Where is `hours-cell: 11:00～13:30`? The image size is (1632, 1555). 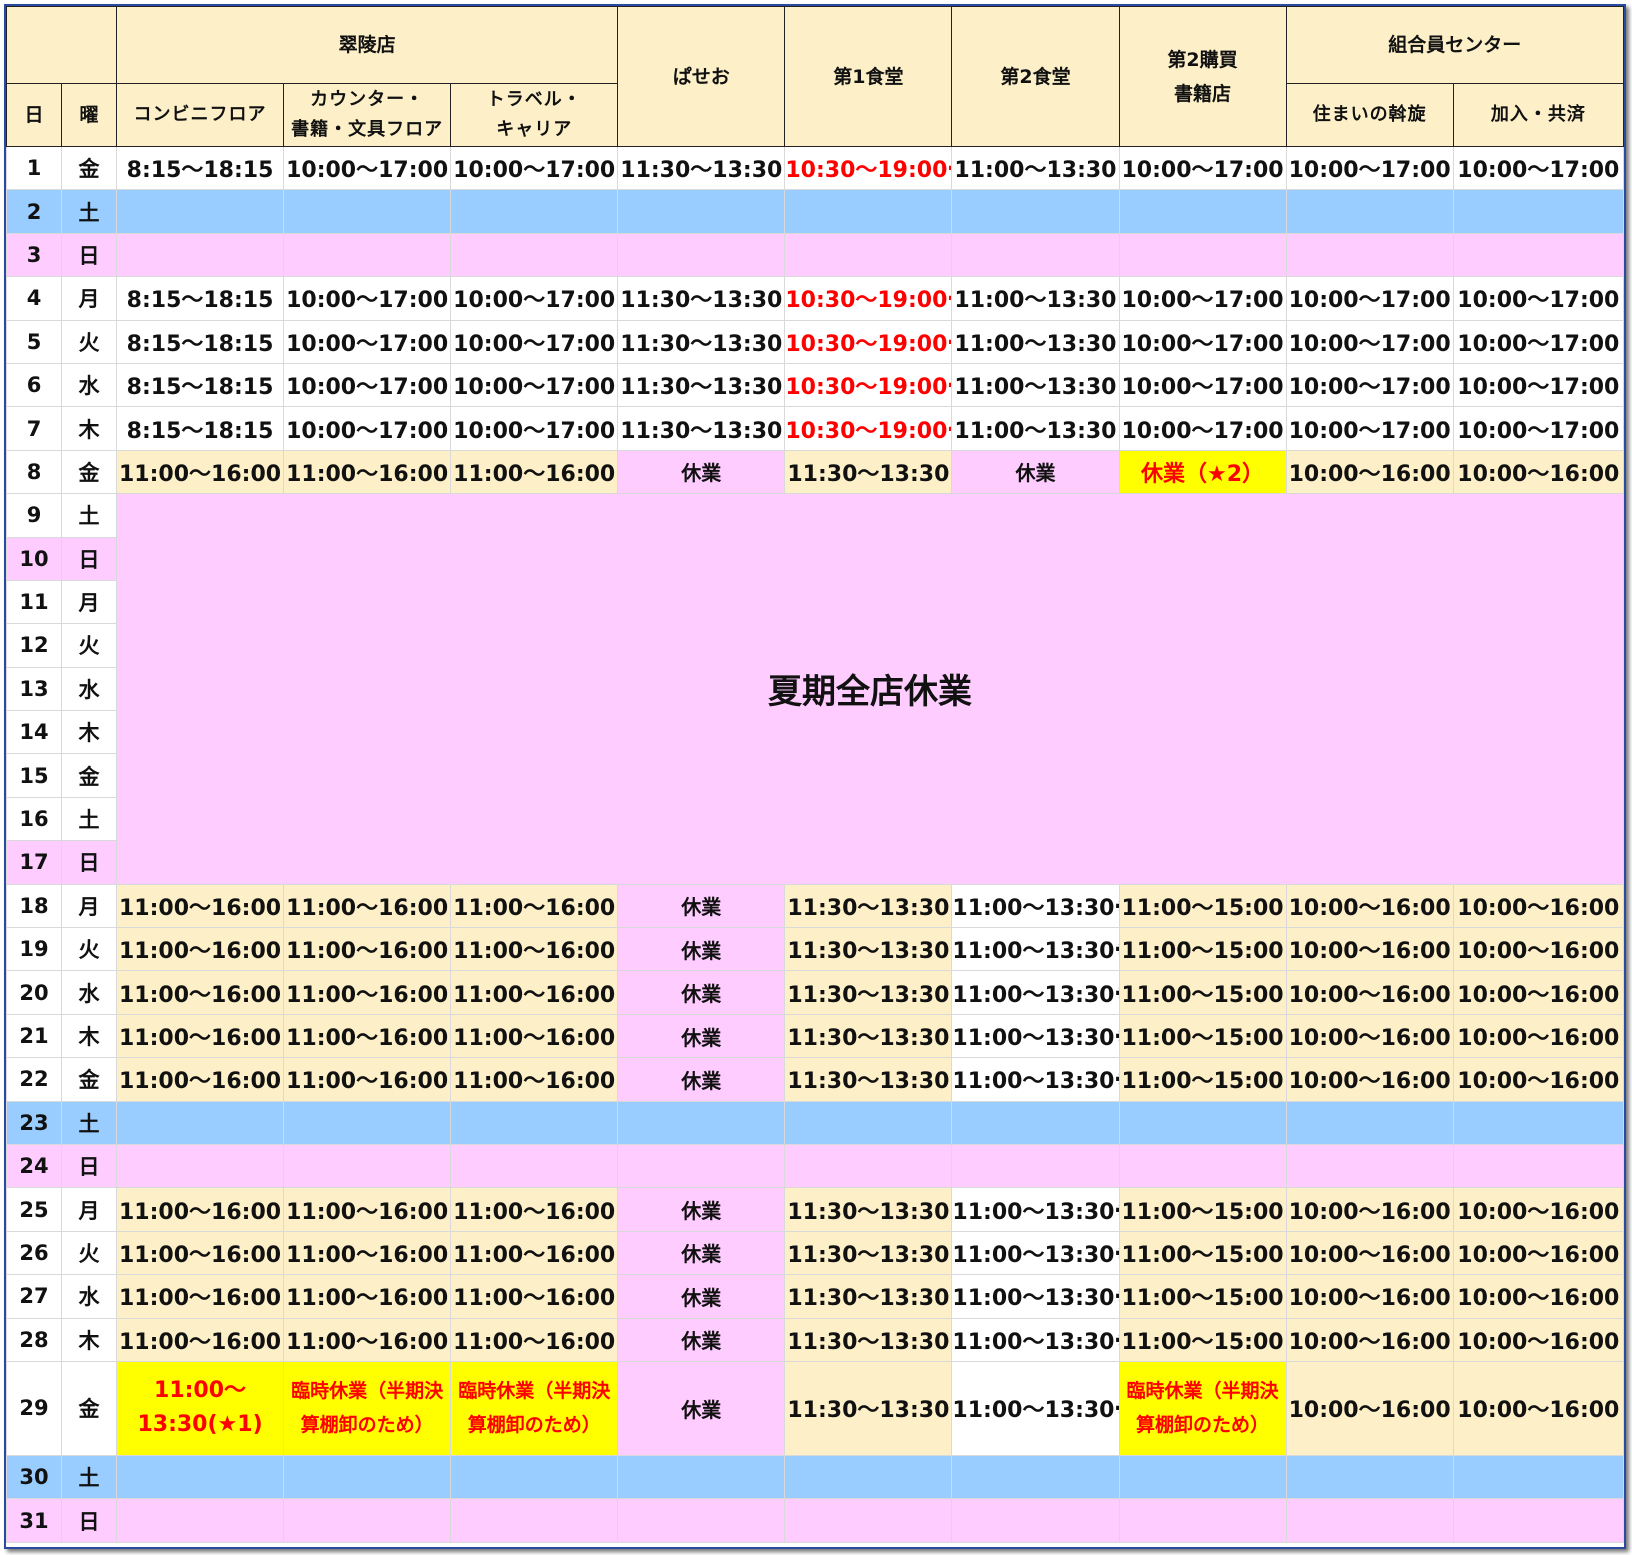 hours-cell: 11:00～13:30 is located at coordinates (1035, 168).